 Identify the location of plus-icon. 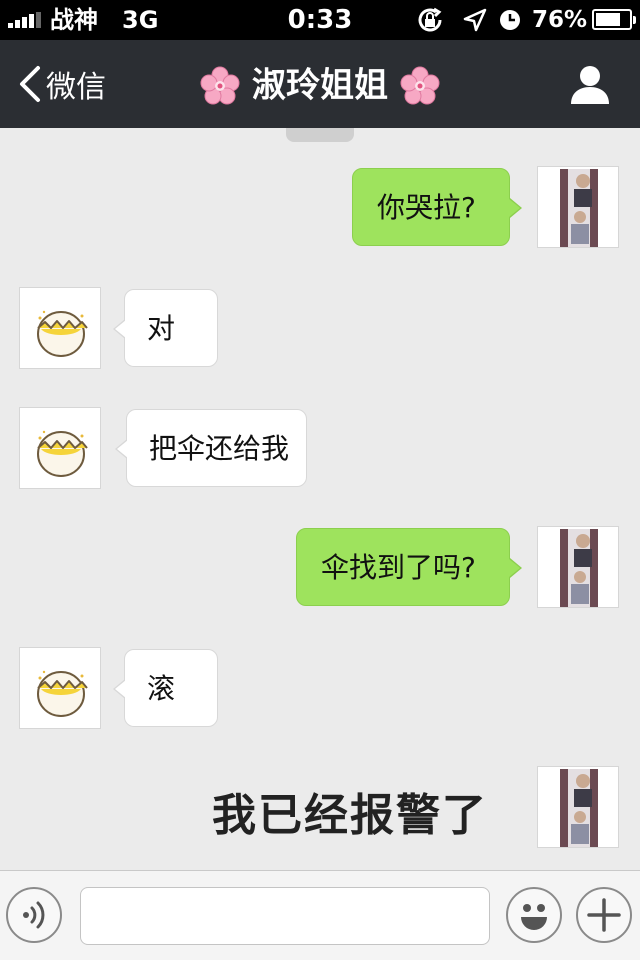
(604, 915).